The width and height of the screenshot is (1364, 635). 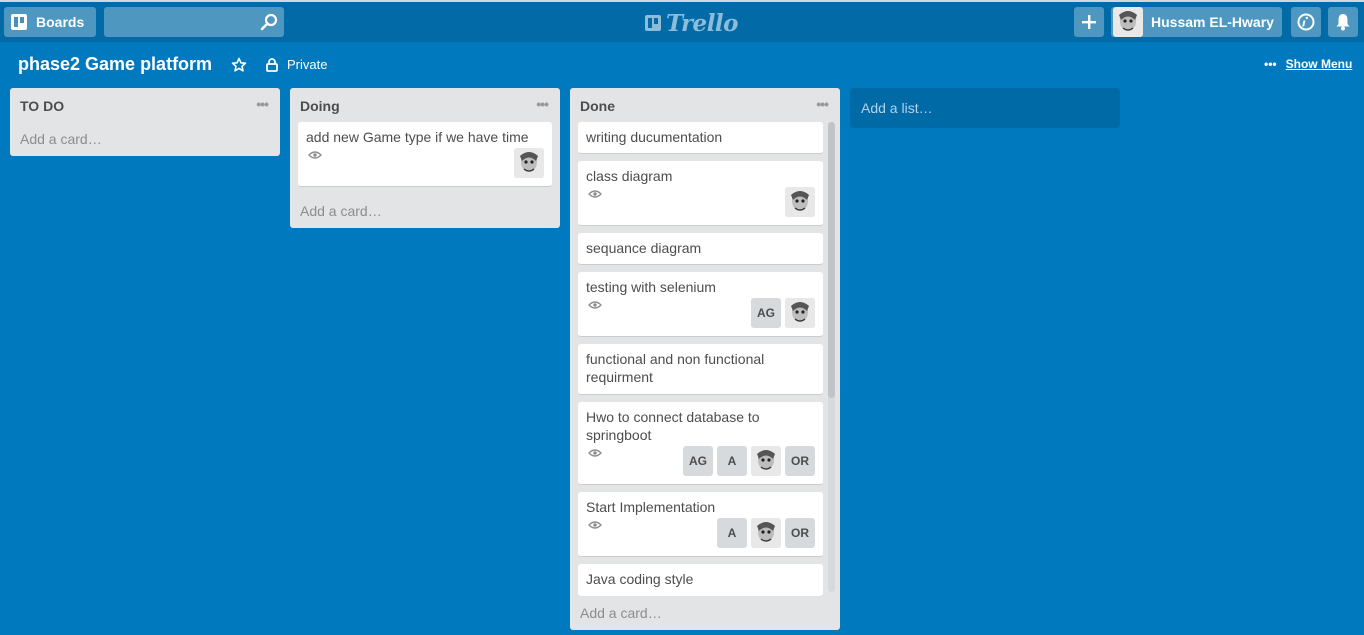 I want to click on card: testing with selenium AG, so click(x=700, y=304).